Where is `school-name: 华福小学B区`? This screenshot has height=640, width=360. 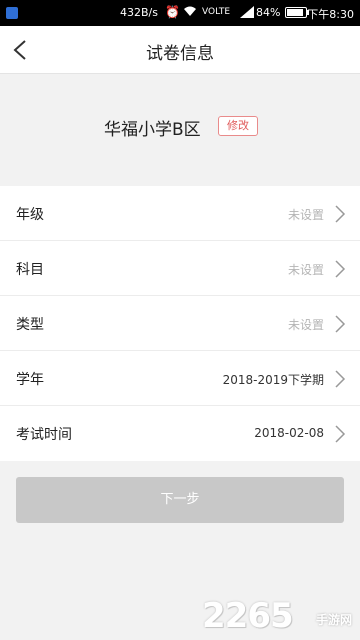 school-name: 华福小学B区 is located at coordinates (152, 130).